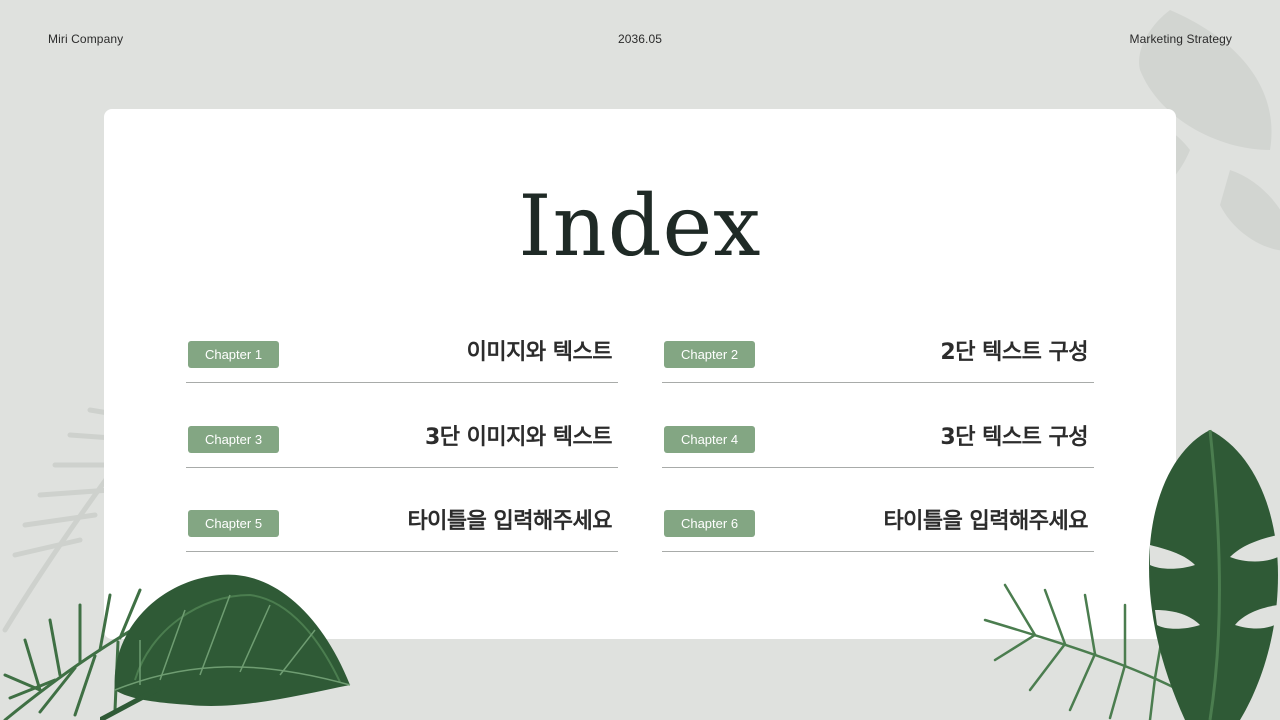 This screenshot has width=1280, height=720. I want to click on presentation-subject: Marketing Strategy, so click(1180, 39).